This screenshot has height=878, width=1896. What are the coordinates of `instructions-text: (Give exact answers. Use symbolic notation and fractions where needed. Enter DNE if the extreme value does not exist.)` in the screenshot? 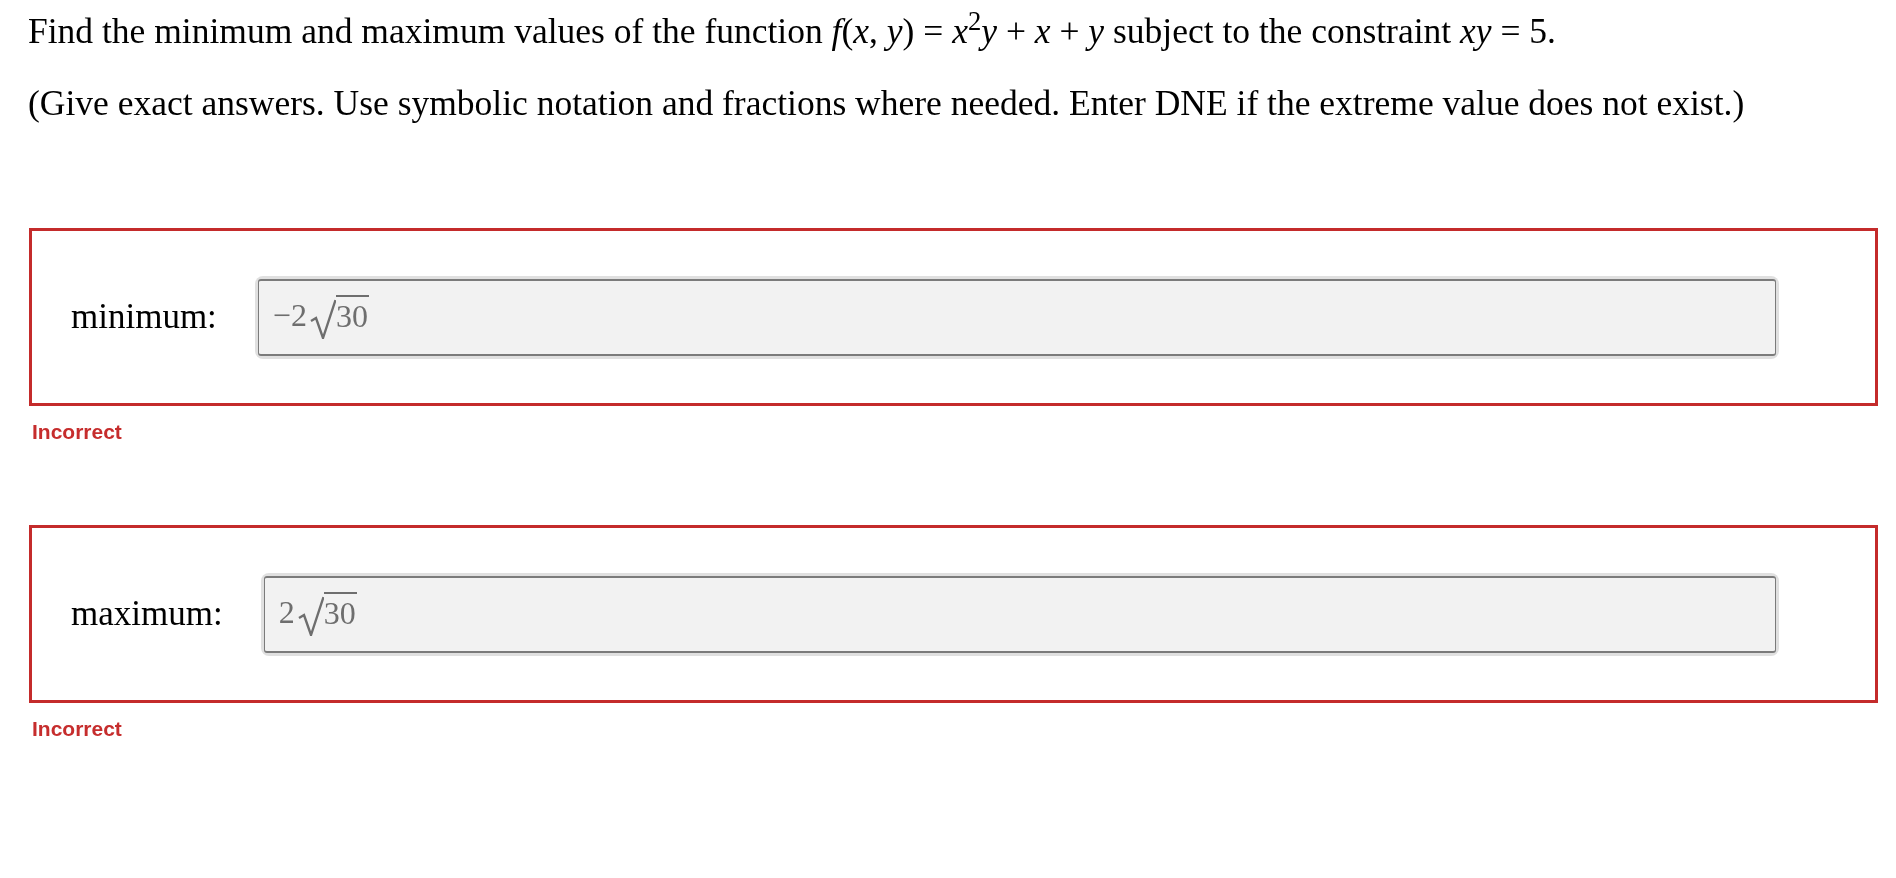 It's located at (887, 103).